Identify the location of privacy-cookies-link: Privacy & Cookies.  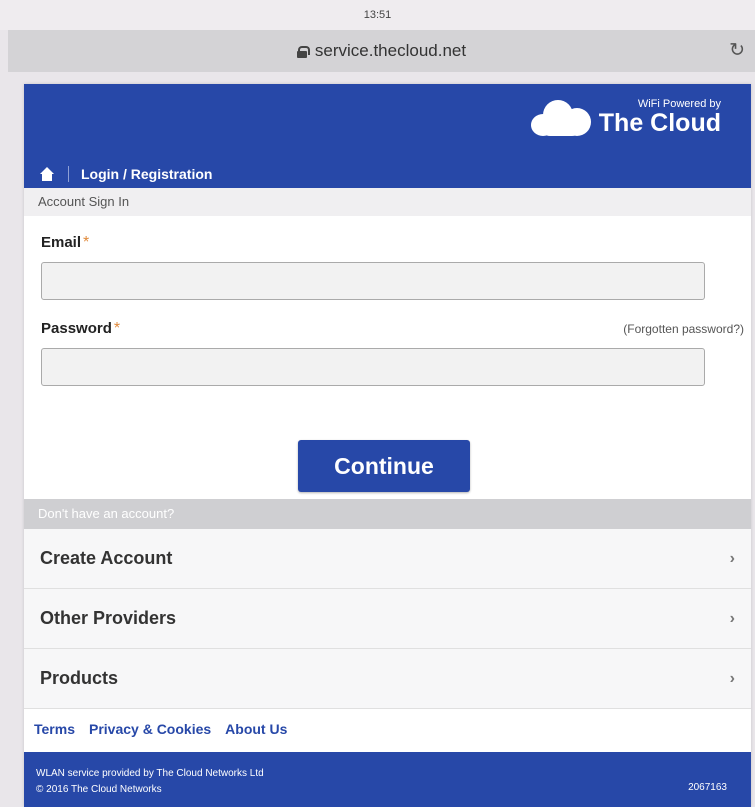
(150, 729).